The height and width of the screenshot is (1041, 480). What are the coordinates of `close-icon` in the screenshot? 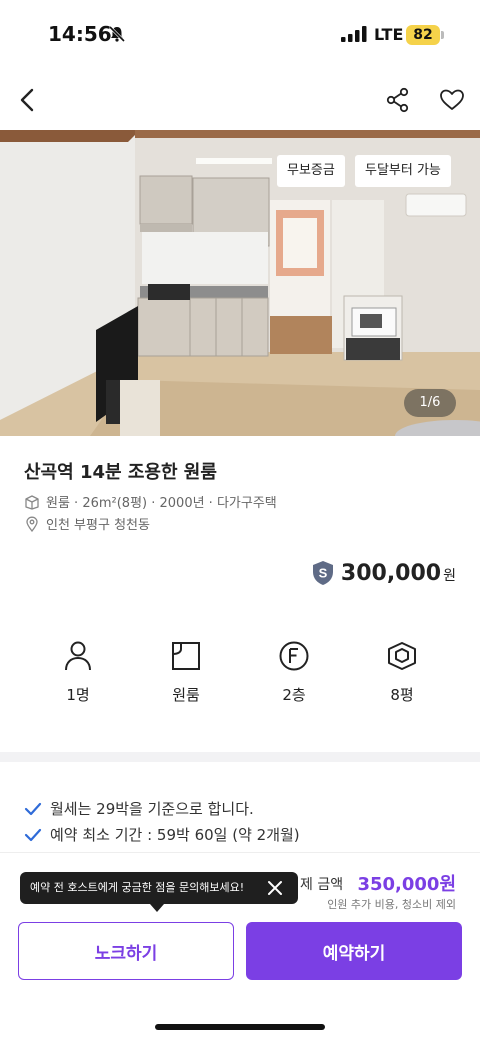 It's located at (275, 888).